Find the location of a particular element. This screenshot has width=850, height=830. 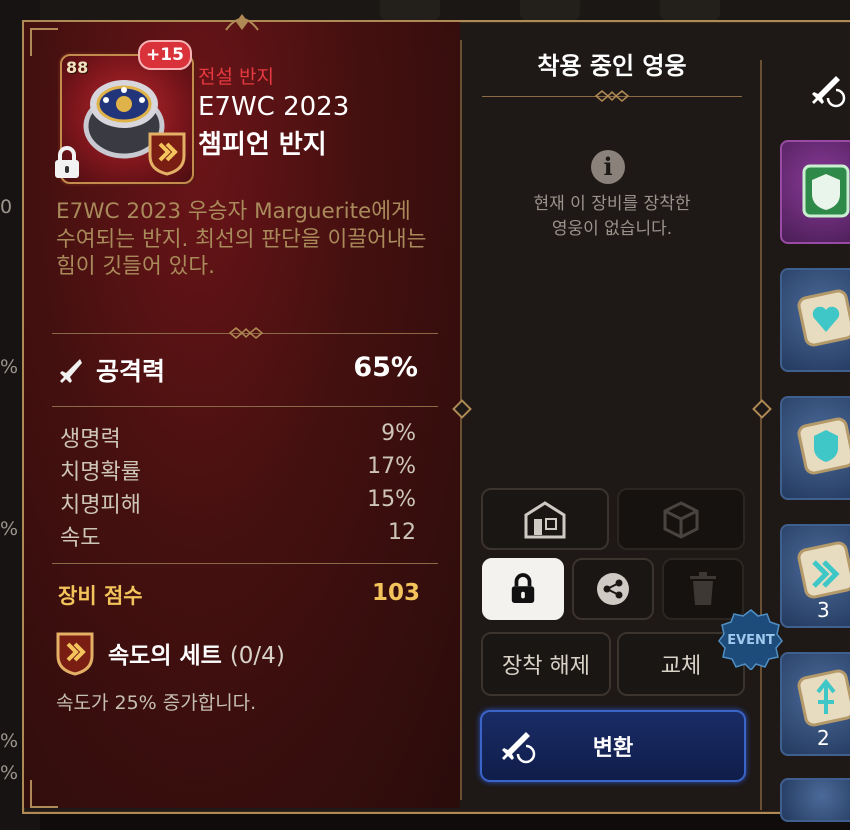

event-badge-label: EVENT is located at coordinates (751, 640).